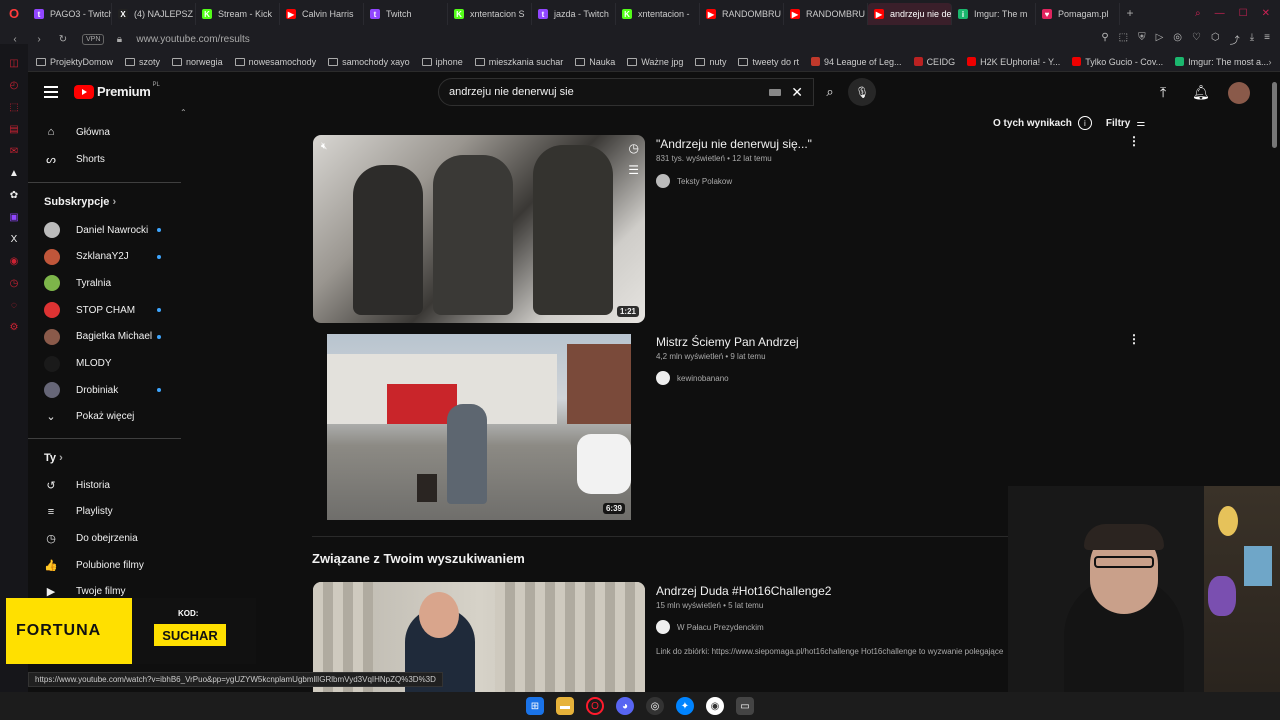 The width and height of the screenshot is (1280, 720). Describe the element at coordinates (934, 62) in the screenshot. I see `bookmark-item: CEIDG` at that location.